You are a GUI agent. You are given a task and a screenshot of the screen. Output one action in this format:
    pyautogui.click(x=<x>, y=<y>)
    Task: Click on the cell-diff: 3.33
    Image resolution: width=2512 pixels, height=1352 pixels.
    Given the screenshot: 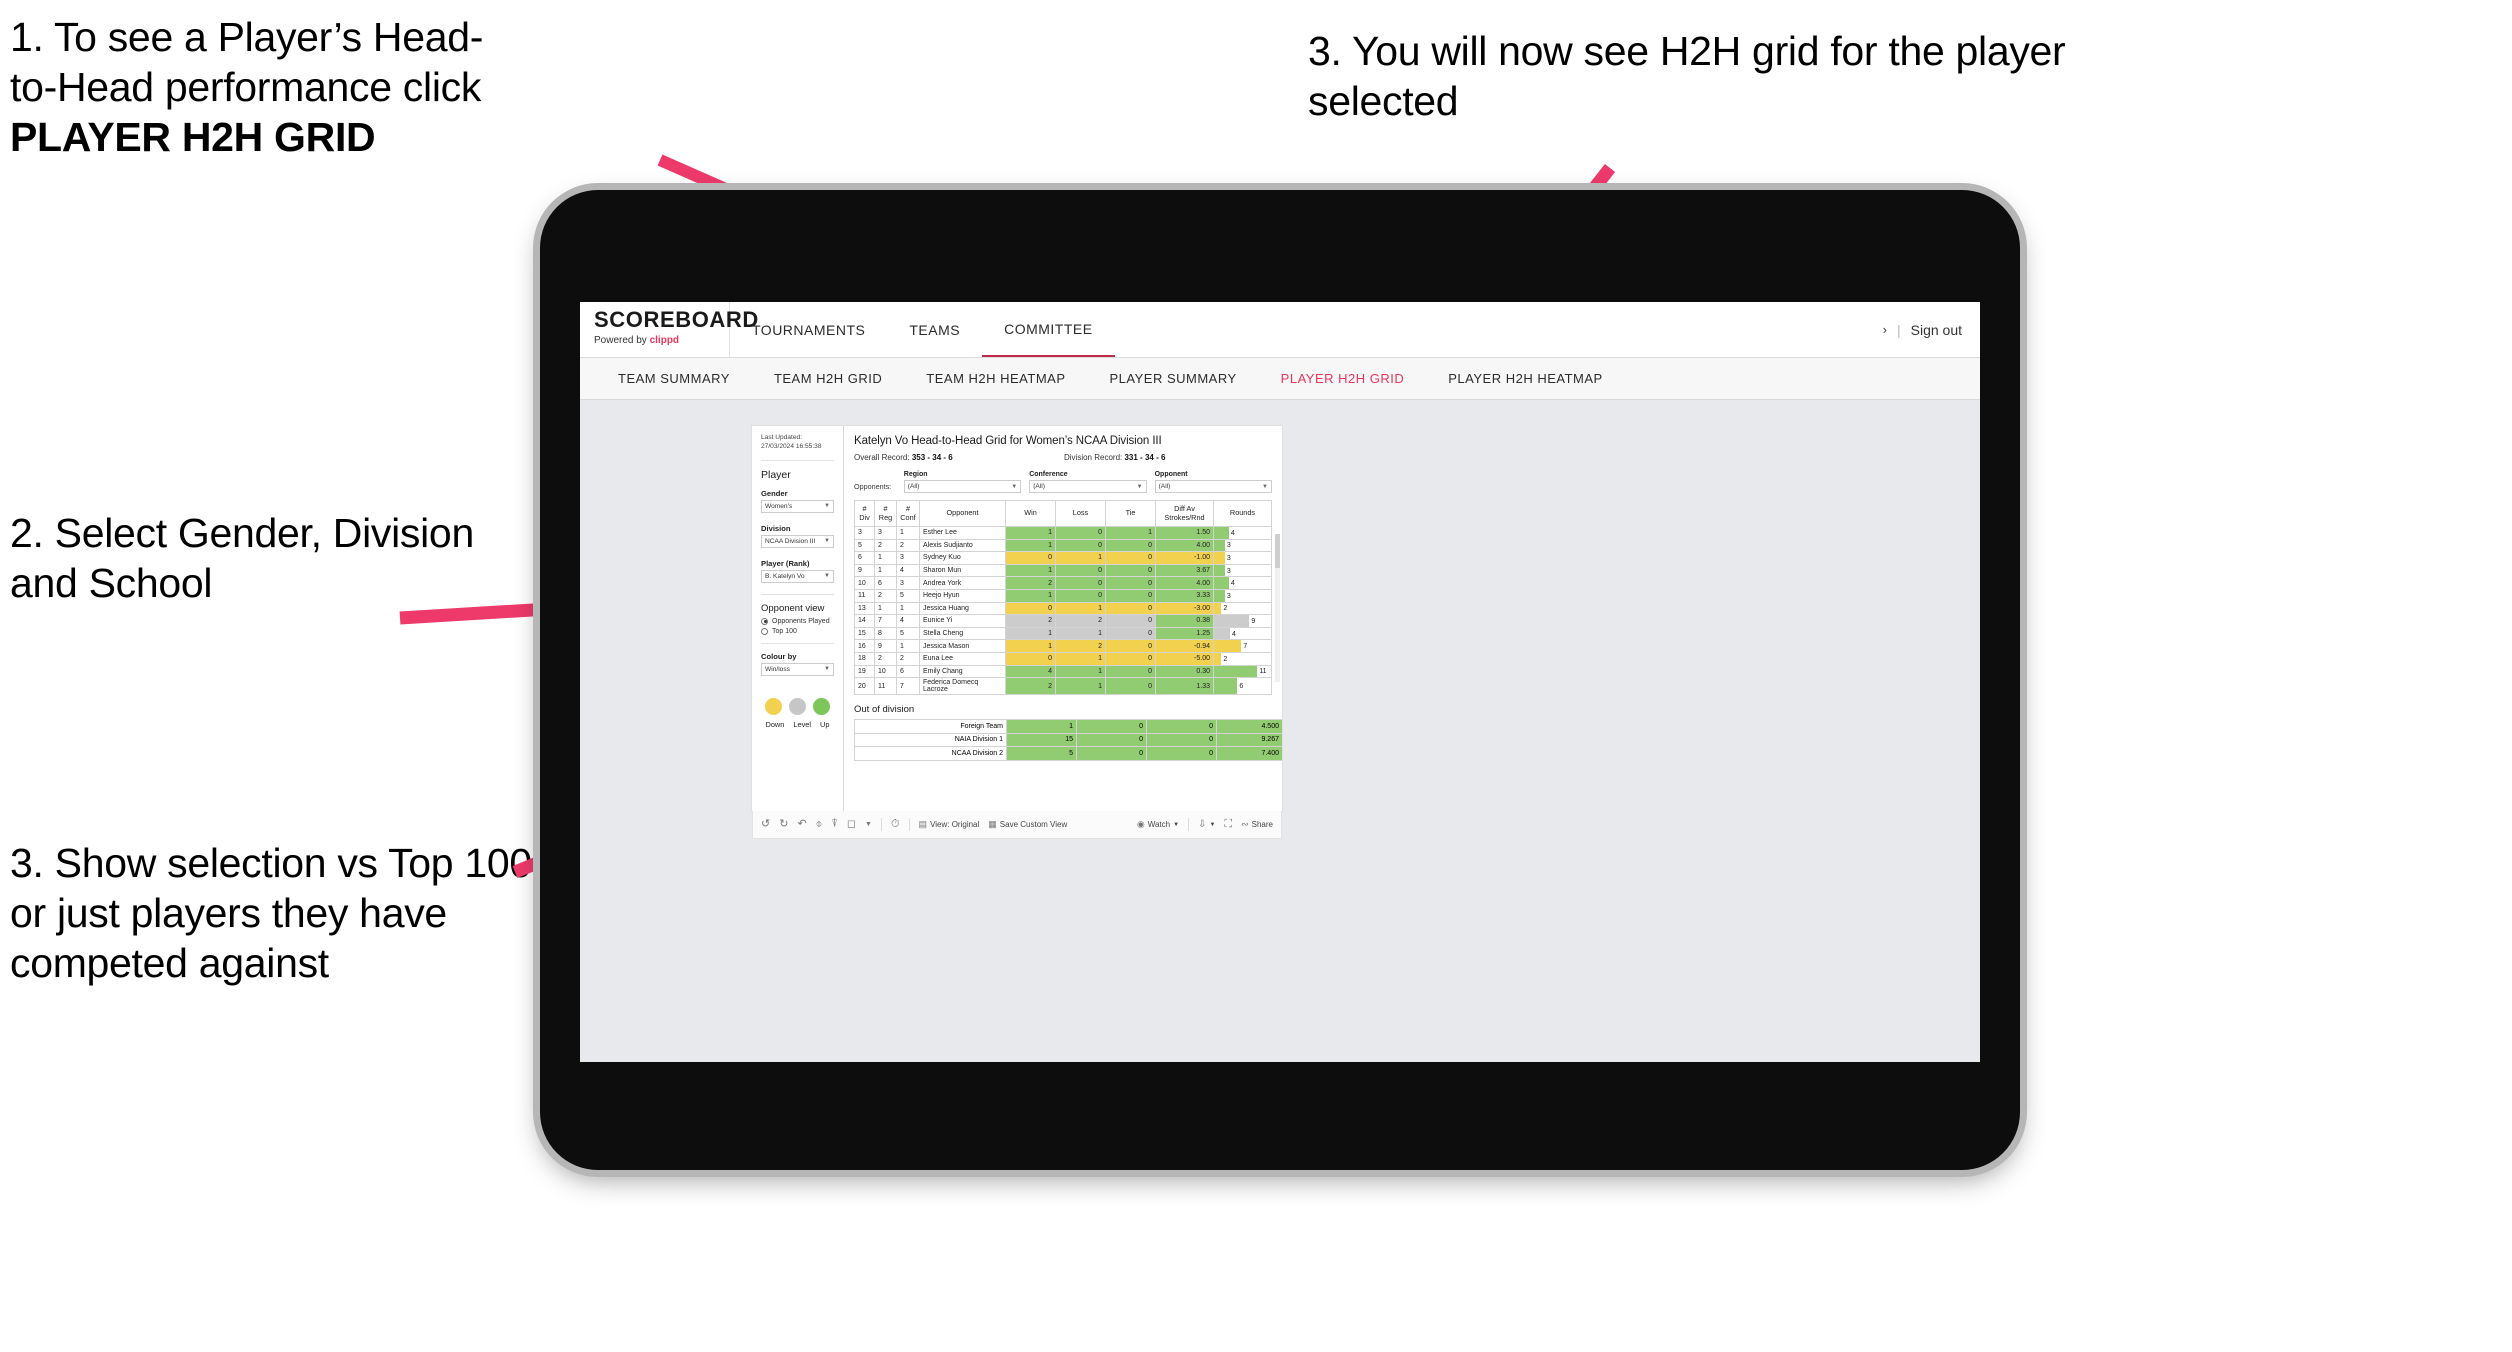 What is the action you would take?
    pyautogui.click(x=1184, y=595)
    